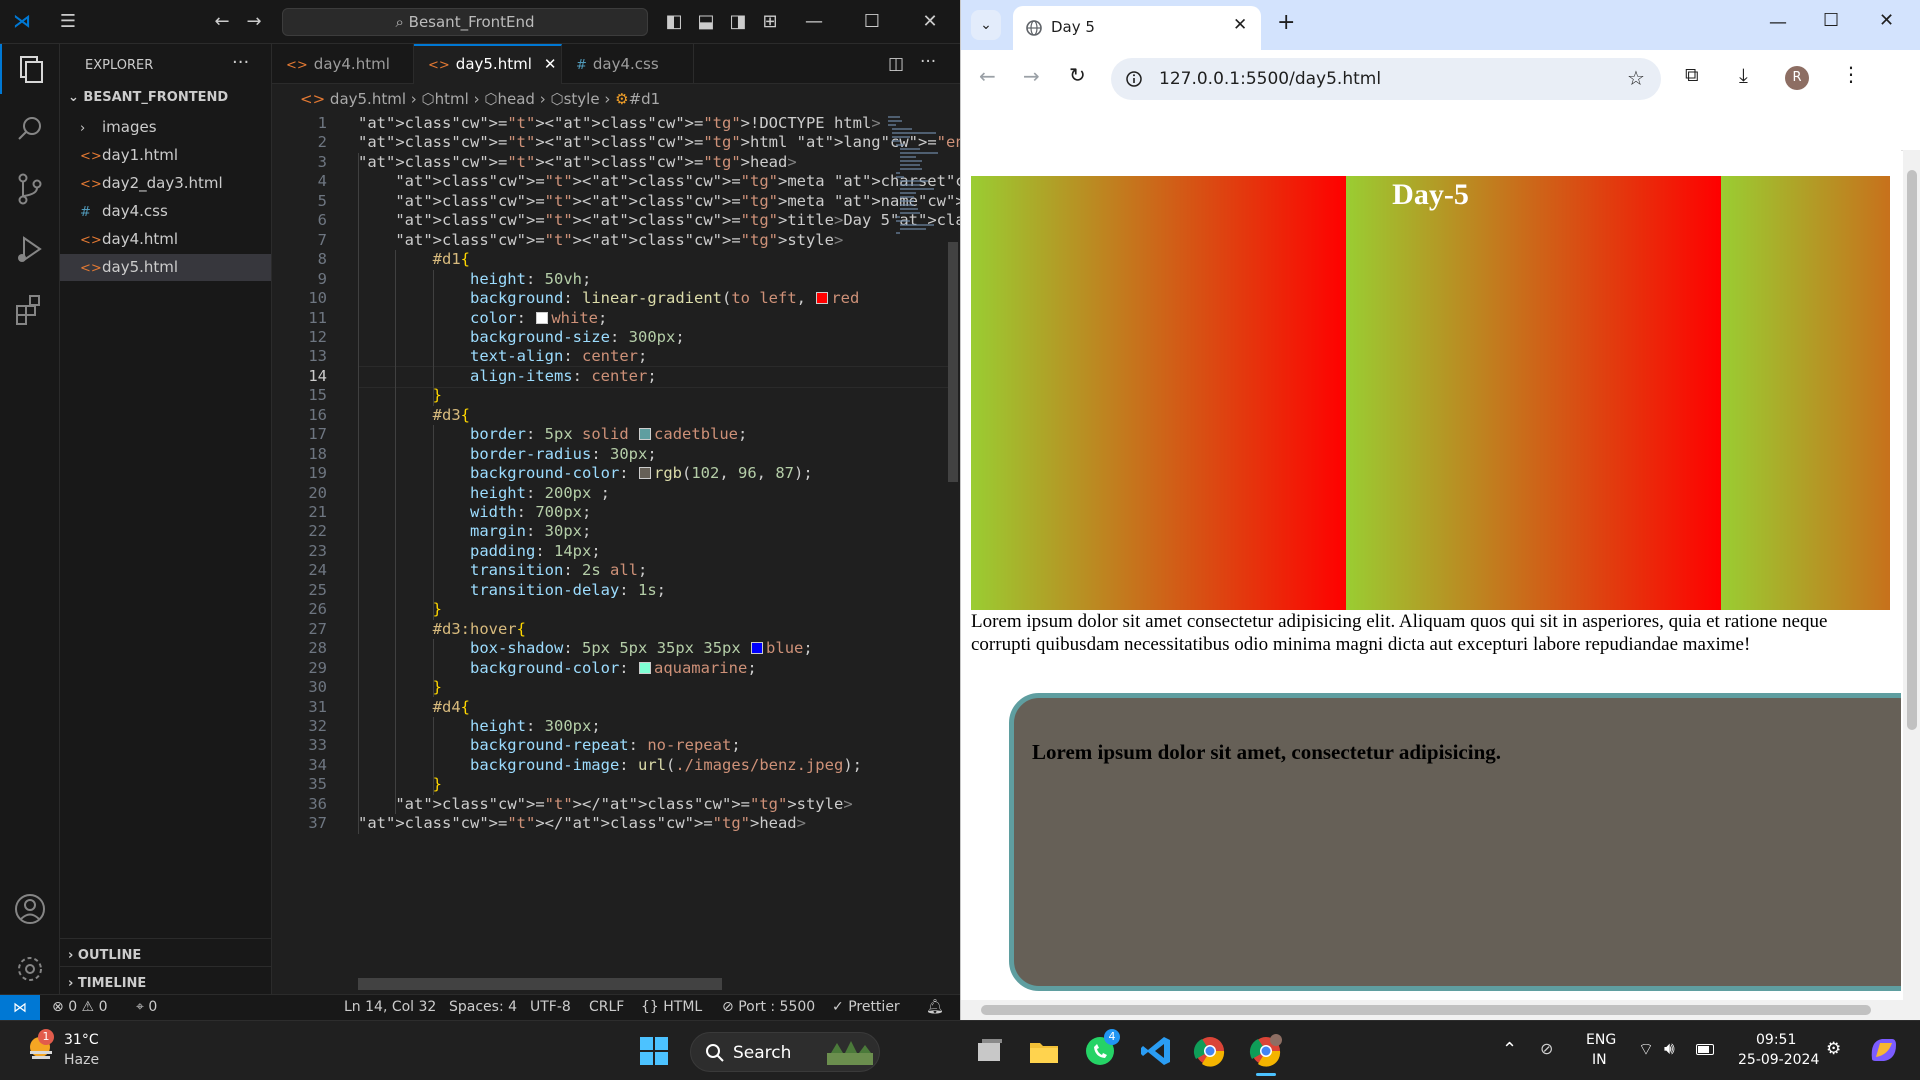  What do you see at coordinates (479, 551) in the screenshot?
I see `code-line: padding: 14px;` at bounding box center [479, 551].